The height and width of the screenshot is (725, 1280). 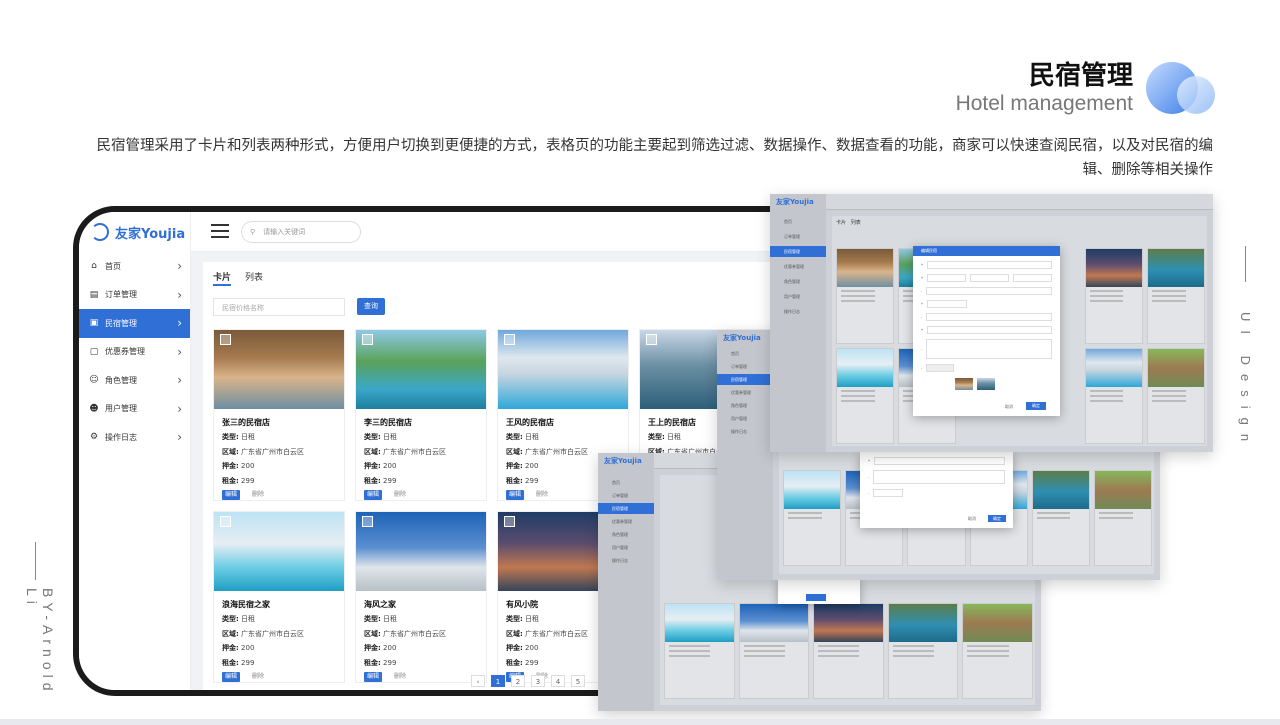 What do you see at coordinates (125, 352) in the screenshot?
I see `sidebar-item-label: 优惠券管理` at bounding box center [125, 352].